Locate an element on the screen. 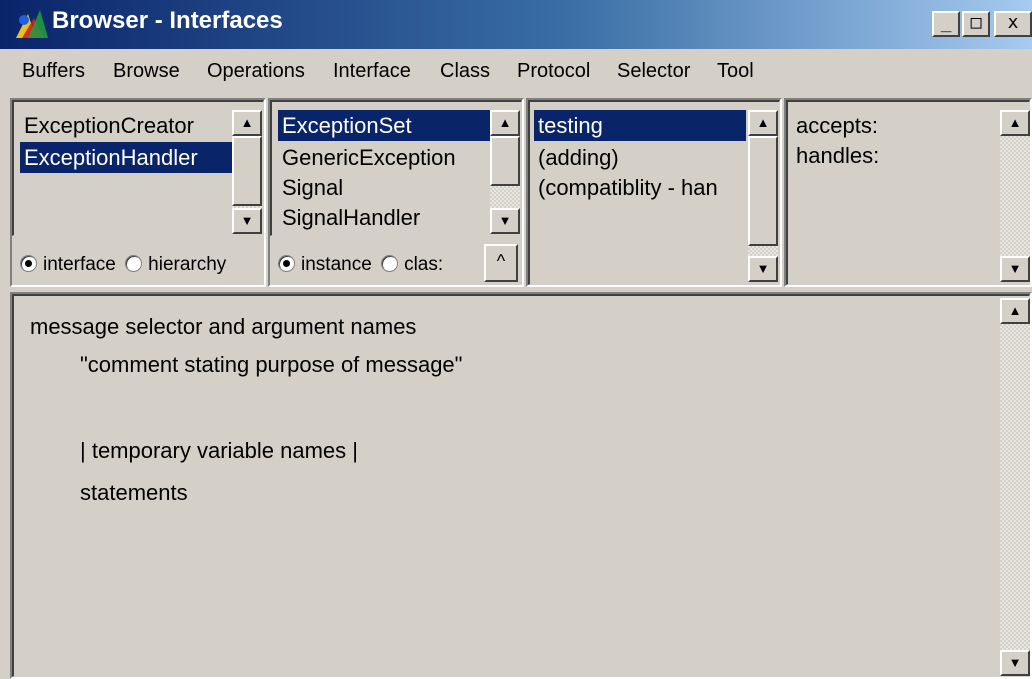  radio-hierarchy-icon is located at coordinates (134, 263).